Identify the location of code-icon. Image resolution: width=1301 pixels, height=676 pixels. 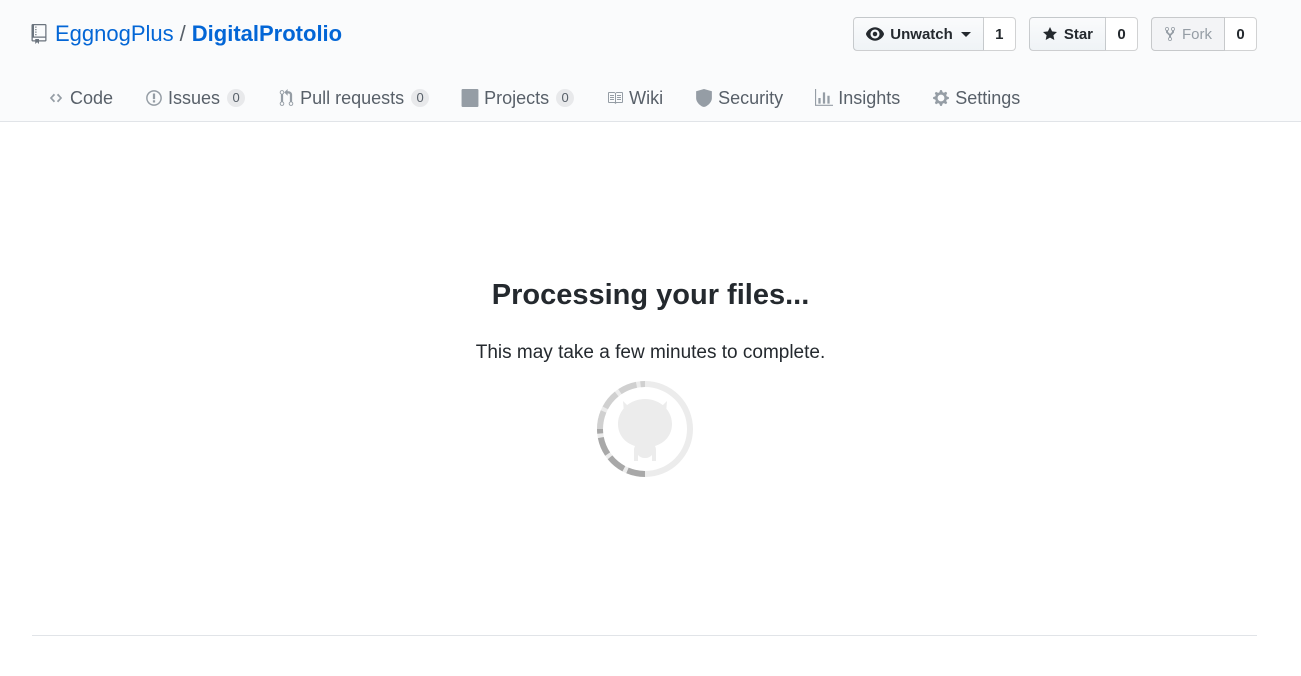
(56, 98).